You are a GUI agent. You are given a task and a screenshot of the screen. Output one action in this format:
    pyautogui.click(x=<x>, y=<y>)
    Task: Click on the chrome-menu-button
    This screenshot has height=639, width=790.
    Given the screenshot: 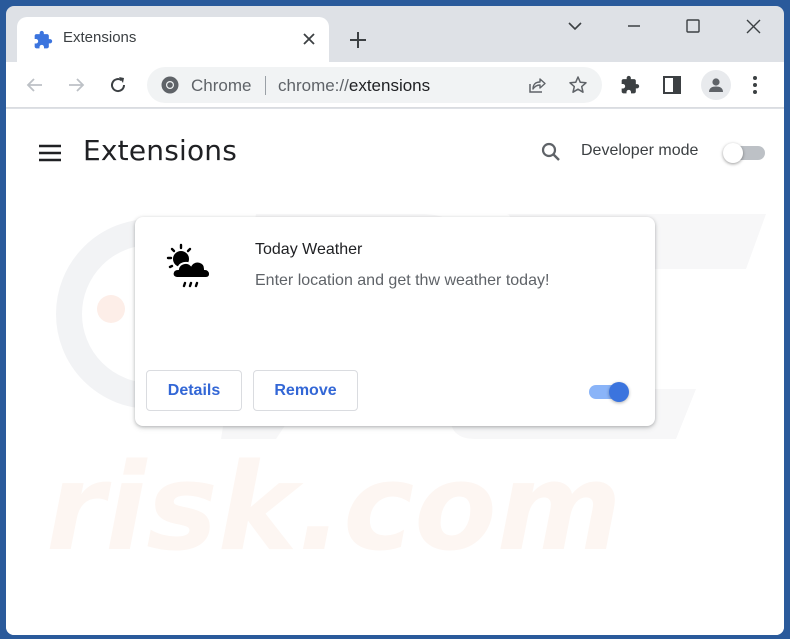 What is the action you would take?
    pyautogui.click(x=755, y=85)
    